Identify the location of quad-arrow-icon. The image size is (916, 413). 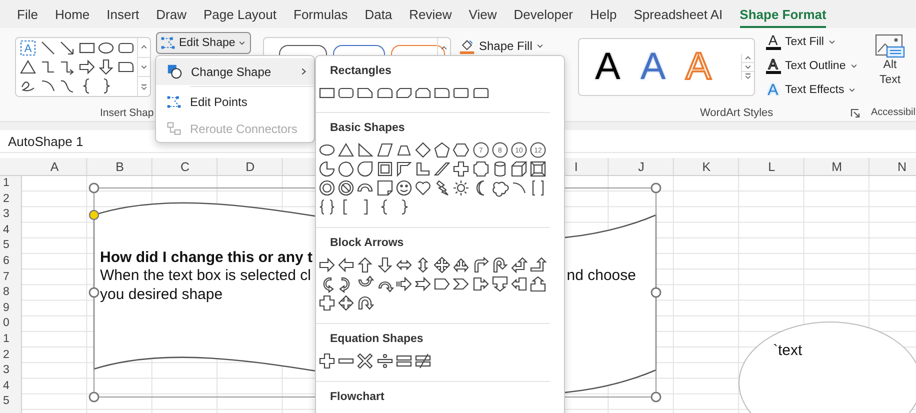
(442, 265).